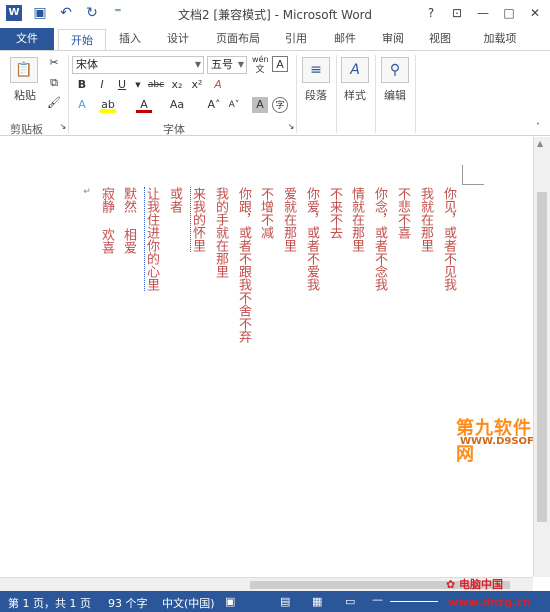 This screenshot has height=612, width=550. I want to click on tab-file: 文件, so click(27, 39).